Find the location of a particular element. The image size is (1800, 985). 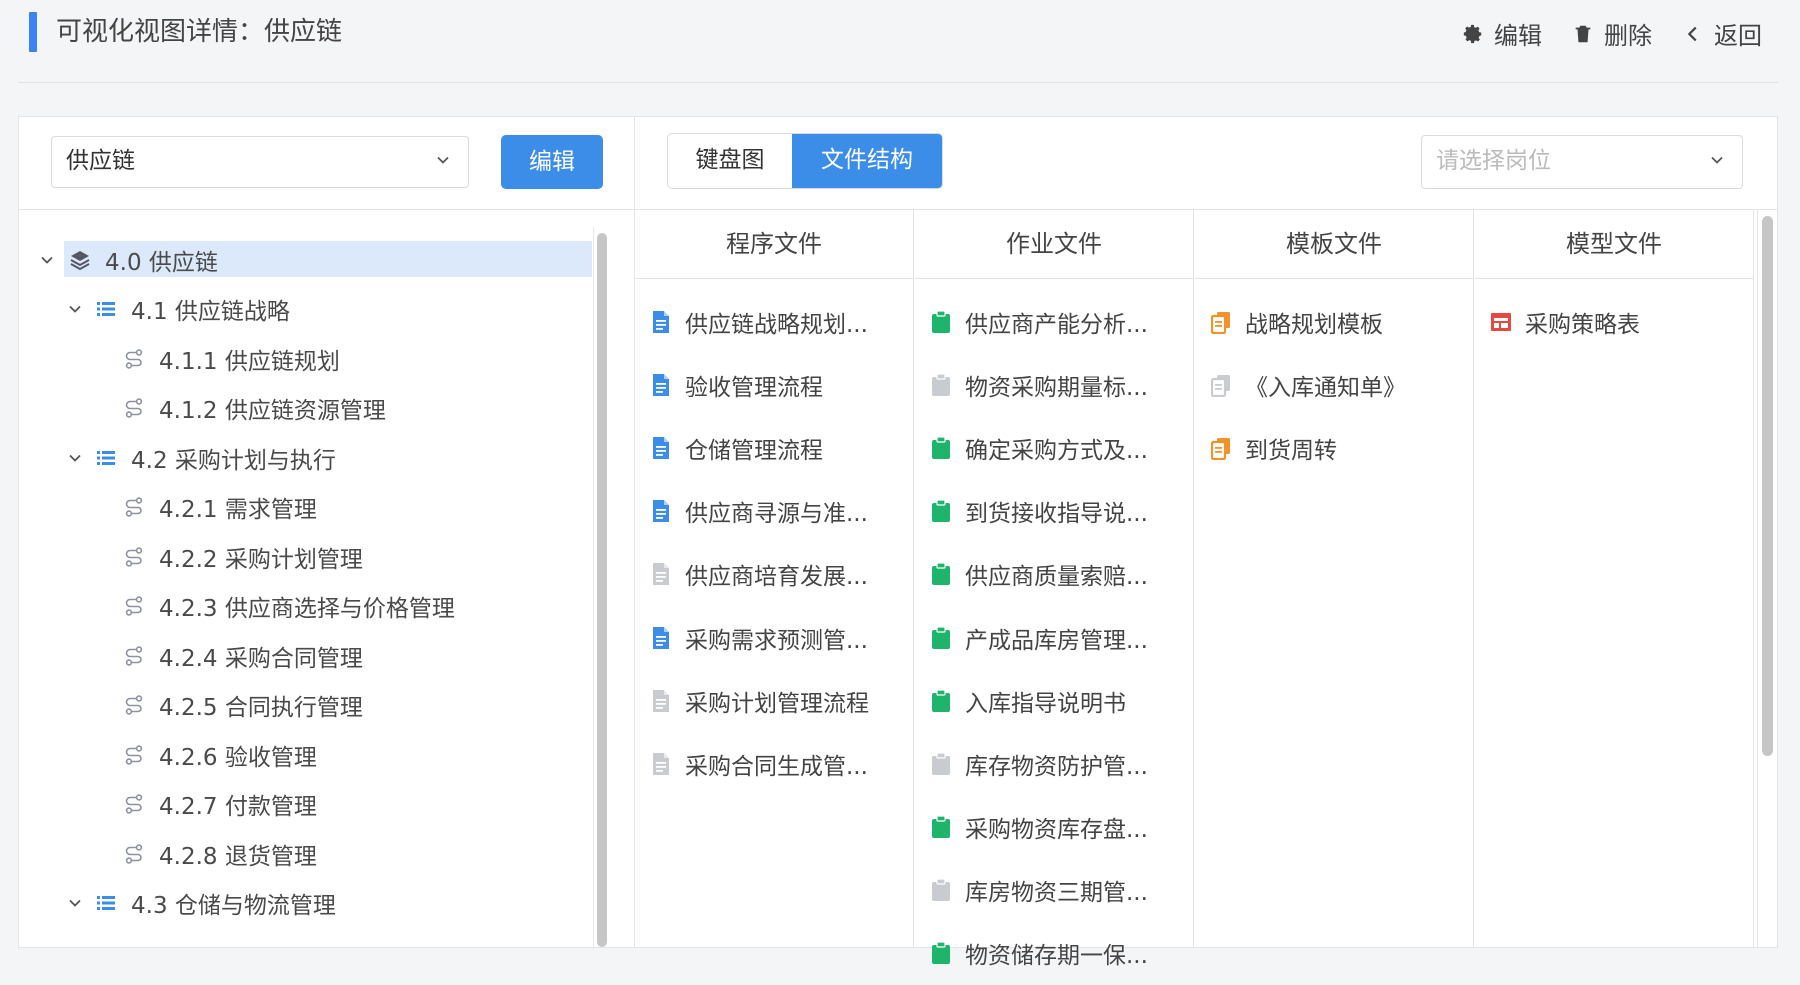

file-item: 到货周转 is located at coordinates (1334, 447).